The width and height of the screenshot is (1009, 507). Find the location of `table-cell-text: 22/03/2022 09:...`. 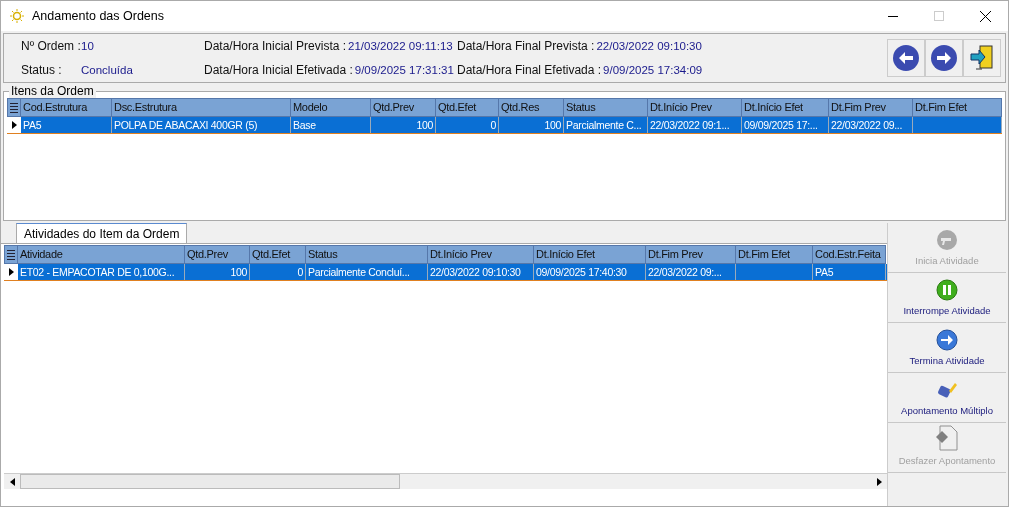

table-cell-text: 22/03/2022 09:... is located at coordinates (685, 272).